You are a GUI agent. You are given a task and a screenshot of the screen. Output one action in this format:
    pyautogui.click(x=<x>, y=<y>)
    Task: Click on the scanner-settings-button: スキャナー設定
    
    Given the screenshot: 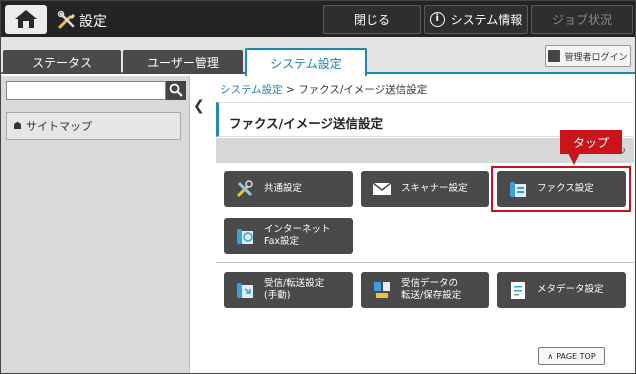 What is the action you would take?
    pyautogui.click(x=425, y=189)
    